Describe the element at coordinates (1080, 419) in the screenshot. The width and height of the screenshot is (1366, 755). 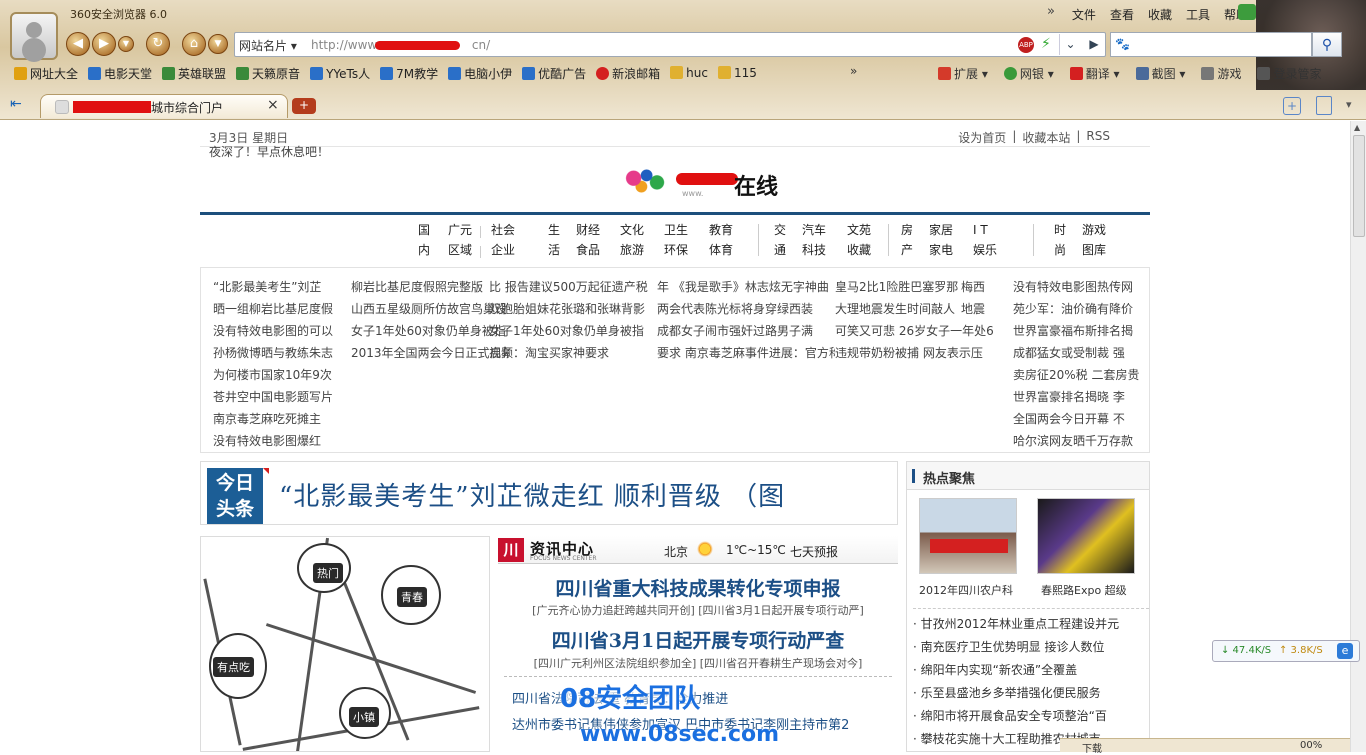
I see `news-link: 全国两会今日开幕 不` at that location.